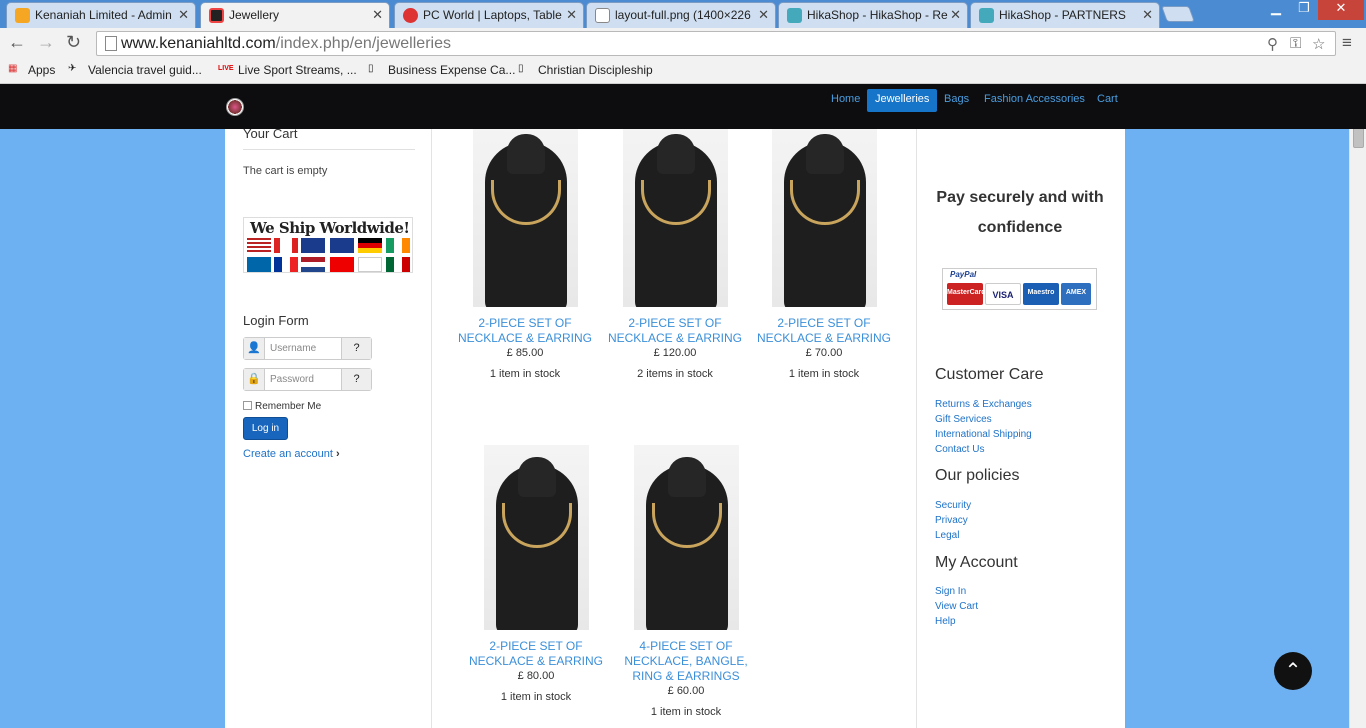  I want to click on product-price: £ 80.00, so click(536, 676).